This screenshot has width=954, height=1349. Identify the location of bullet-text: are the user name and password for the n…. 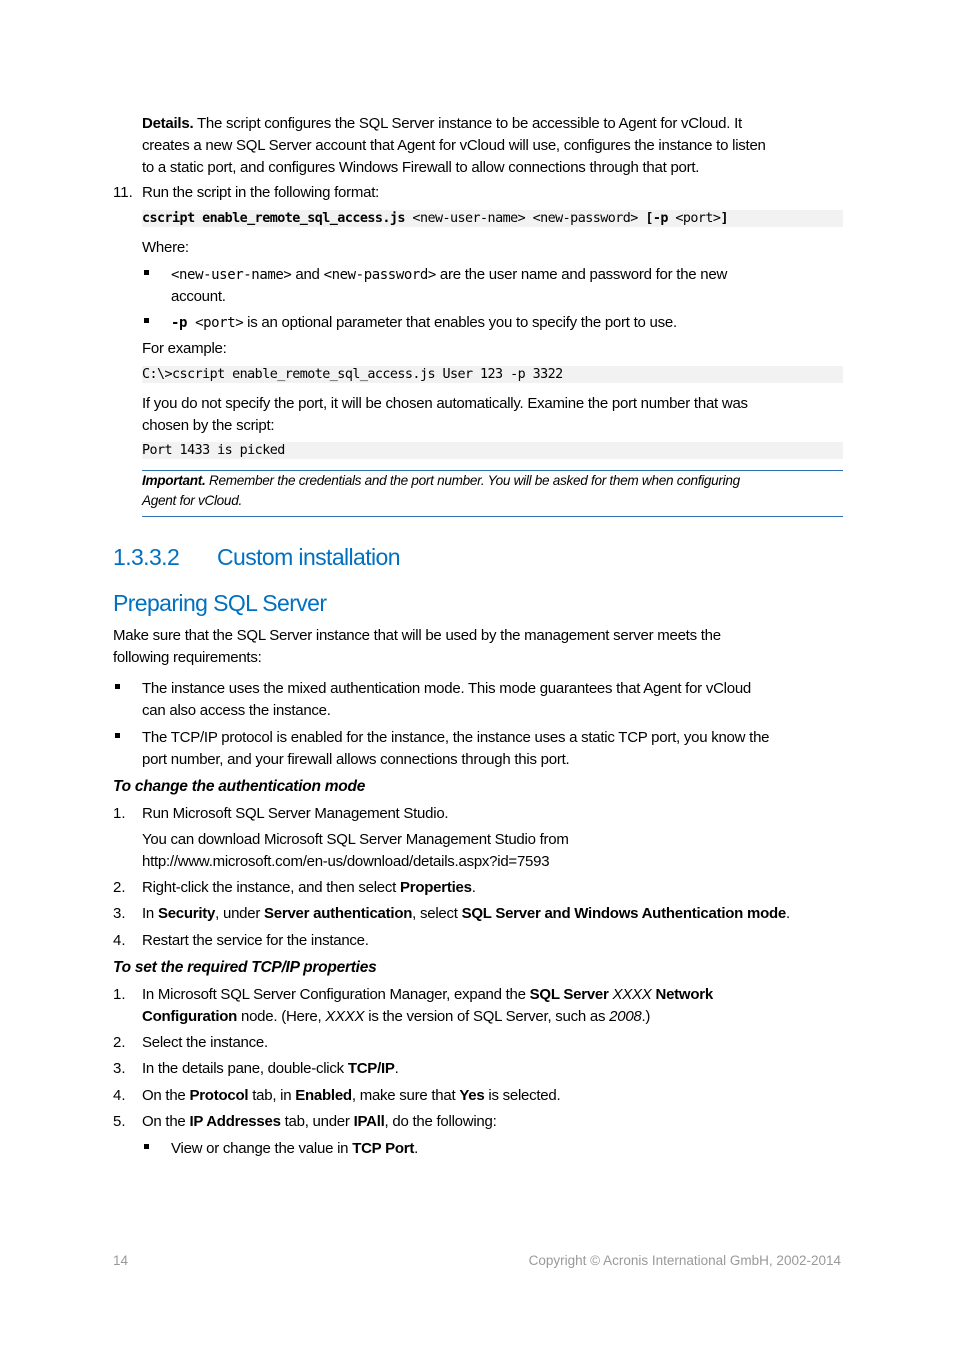
(581, 274).